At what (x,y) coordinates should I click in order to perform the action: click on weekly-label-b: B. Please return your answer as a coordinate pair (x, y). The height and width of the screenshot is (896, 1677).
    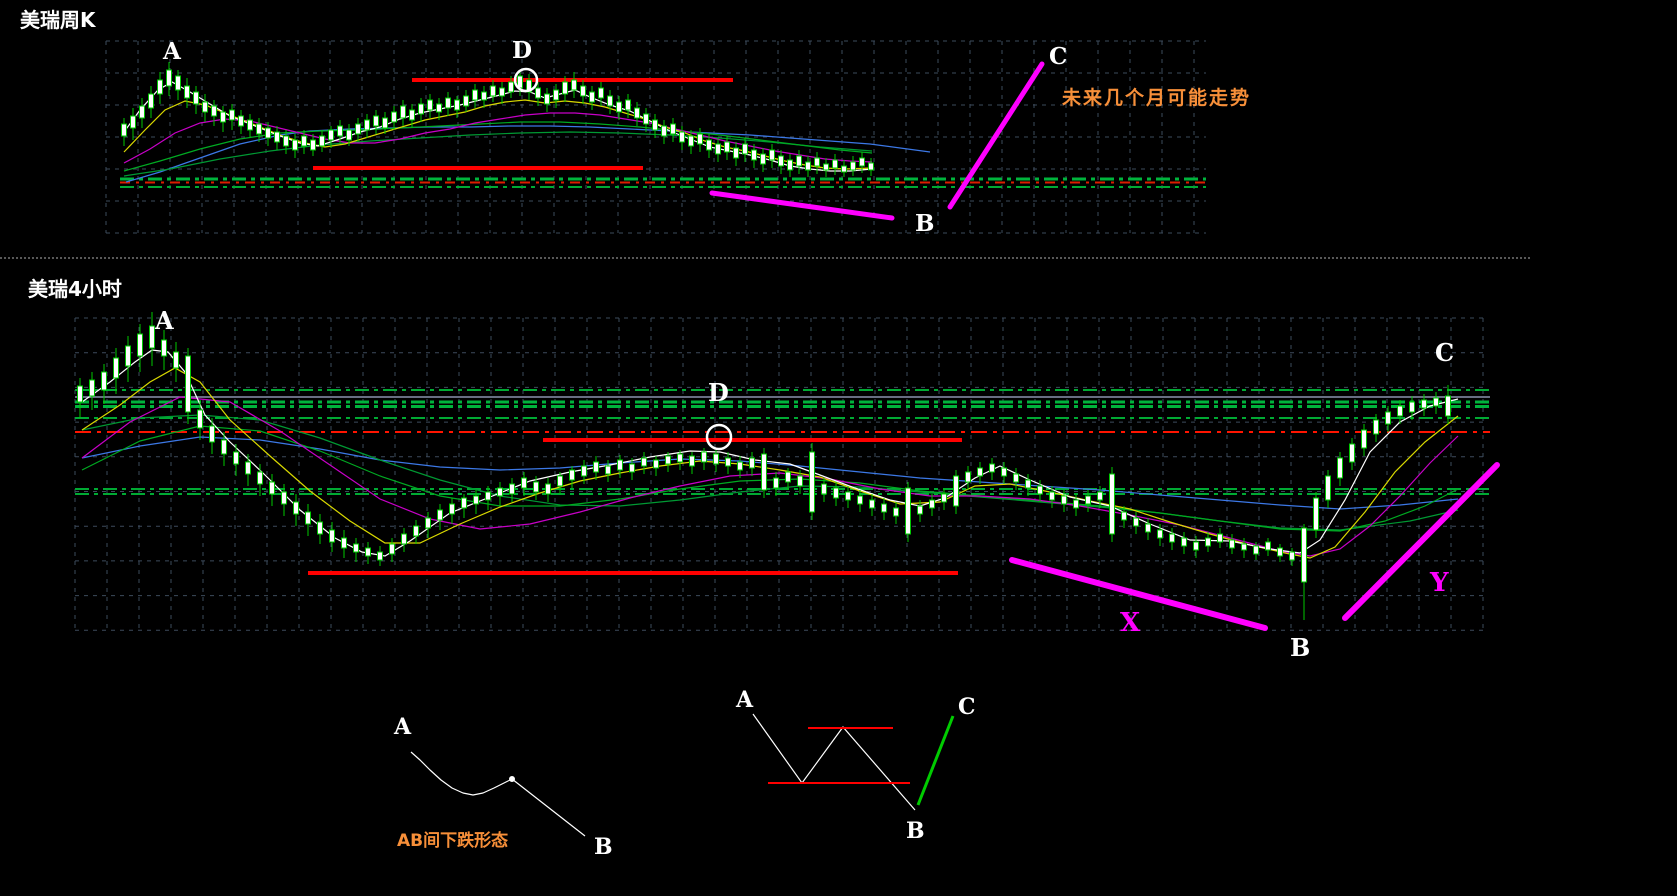
    Looking at the image, I should click on (925, 223).